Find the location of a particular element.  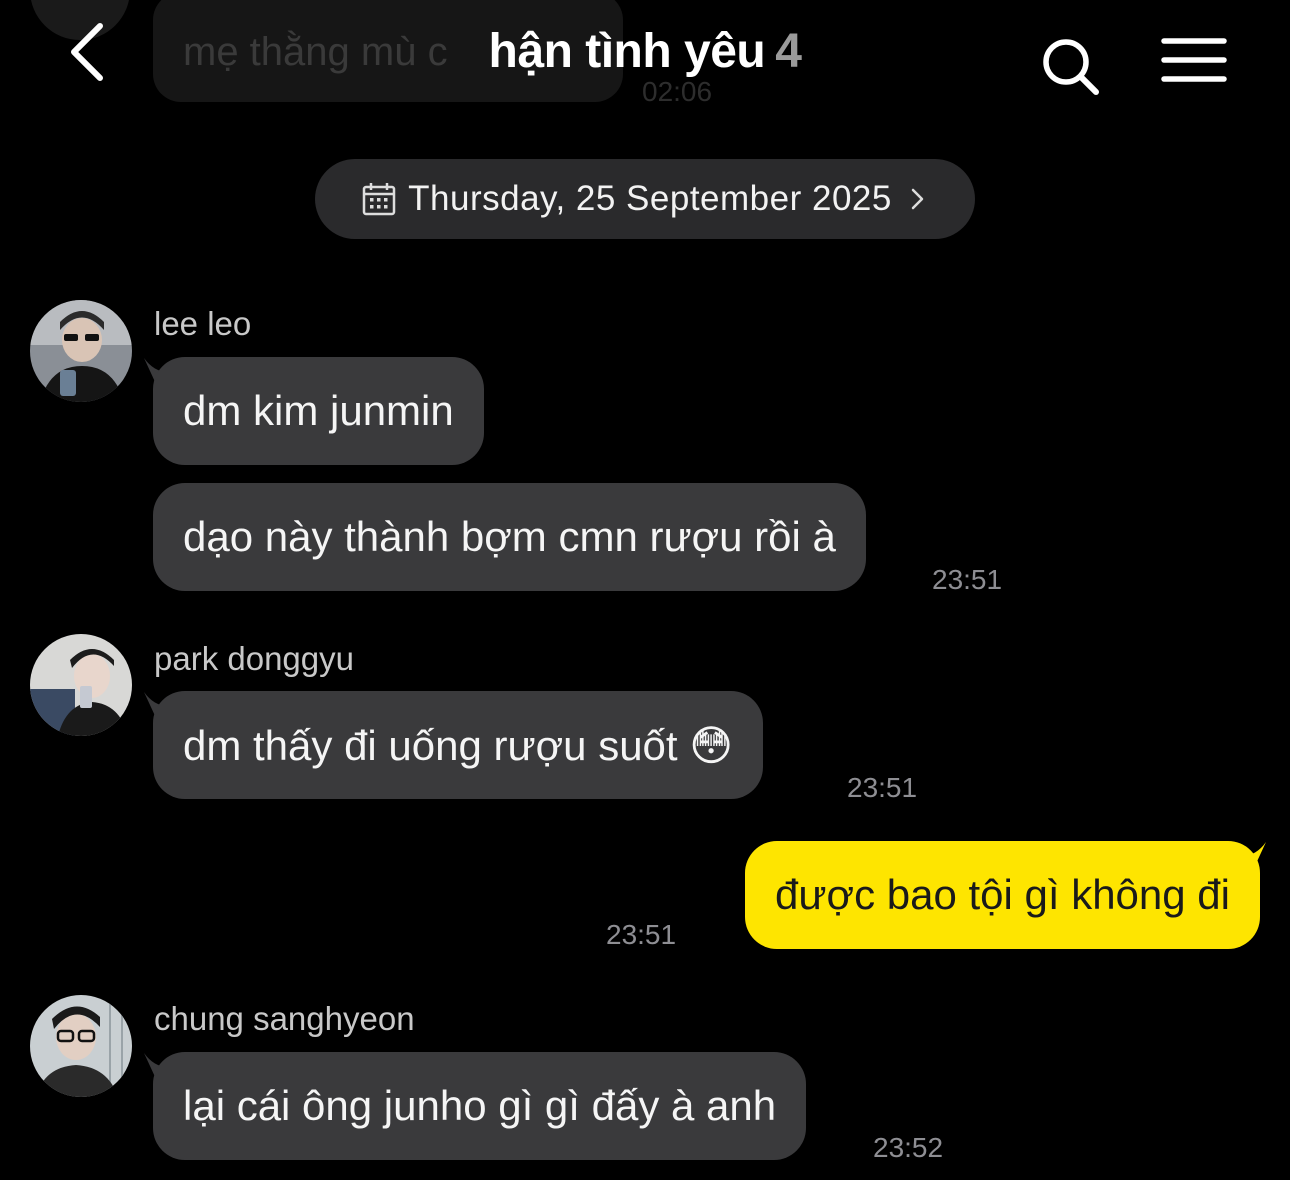

message-bubble: dạo này thành bợm cmn rượu rồi à is located at coordinates (509, 537).